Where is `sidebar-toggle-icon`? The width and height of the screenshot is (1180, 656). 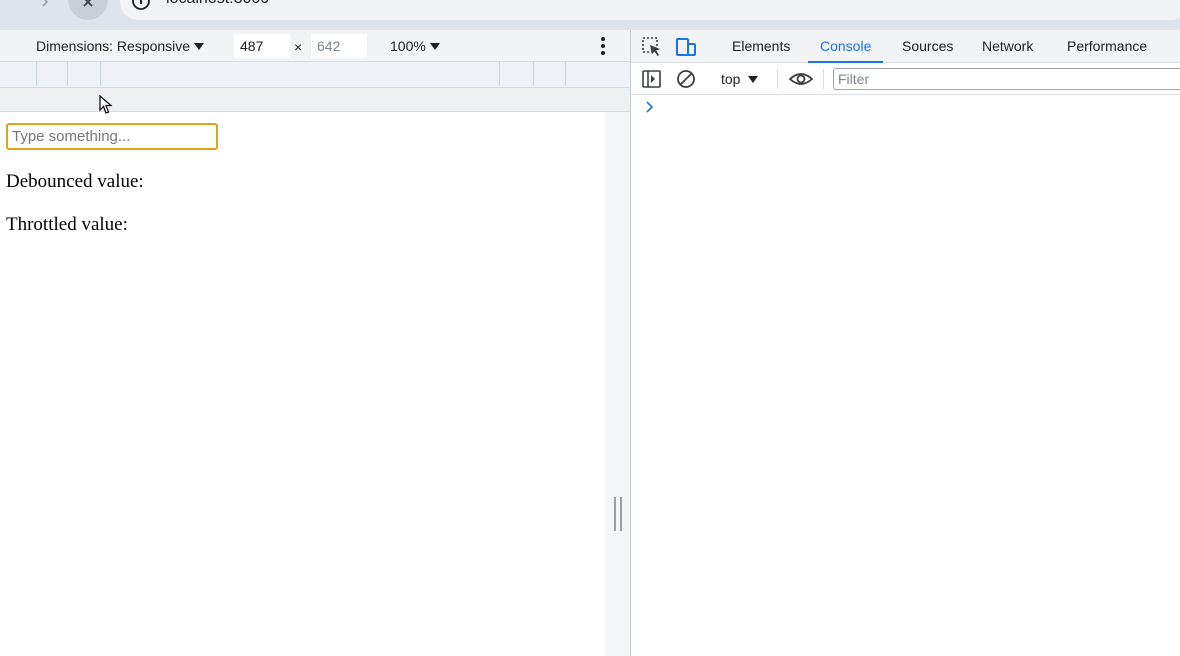
sidebar-toggle-icon is located at coordinates (652, 79).